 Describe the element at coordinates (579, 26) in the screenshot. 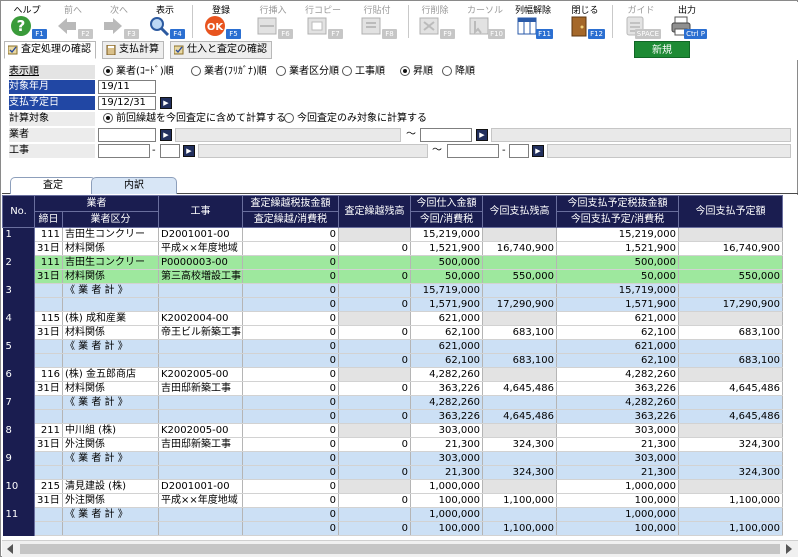

I see `door-icon` at that location.